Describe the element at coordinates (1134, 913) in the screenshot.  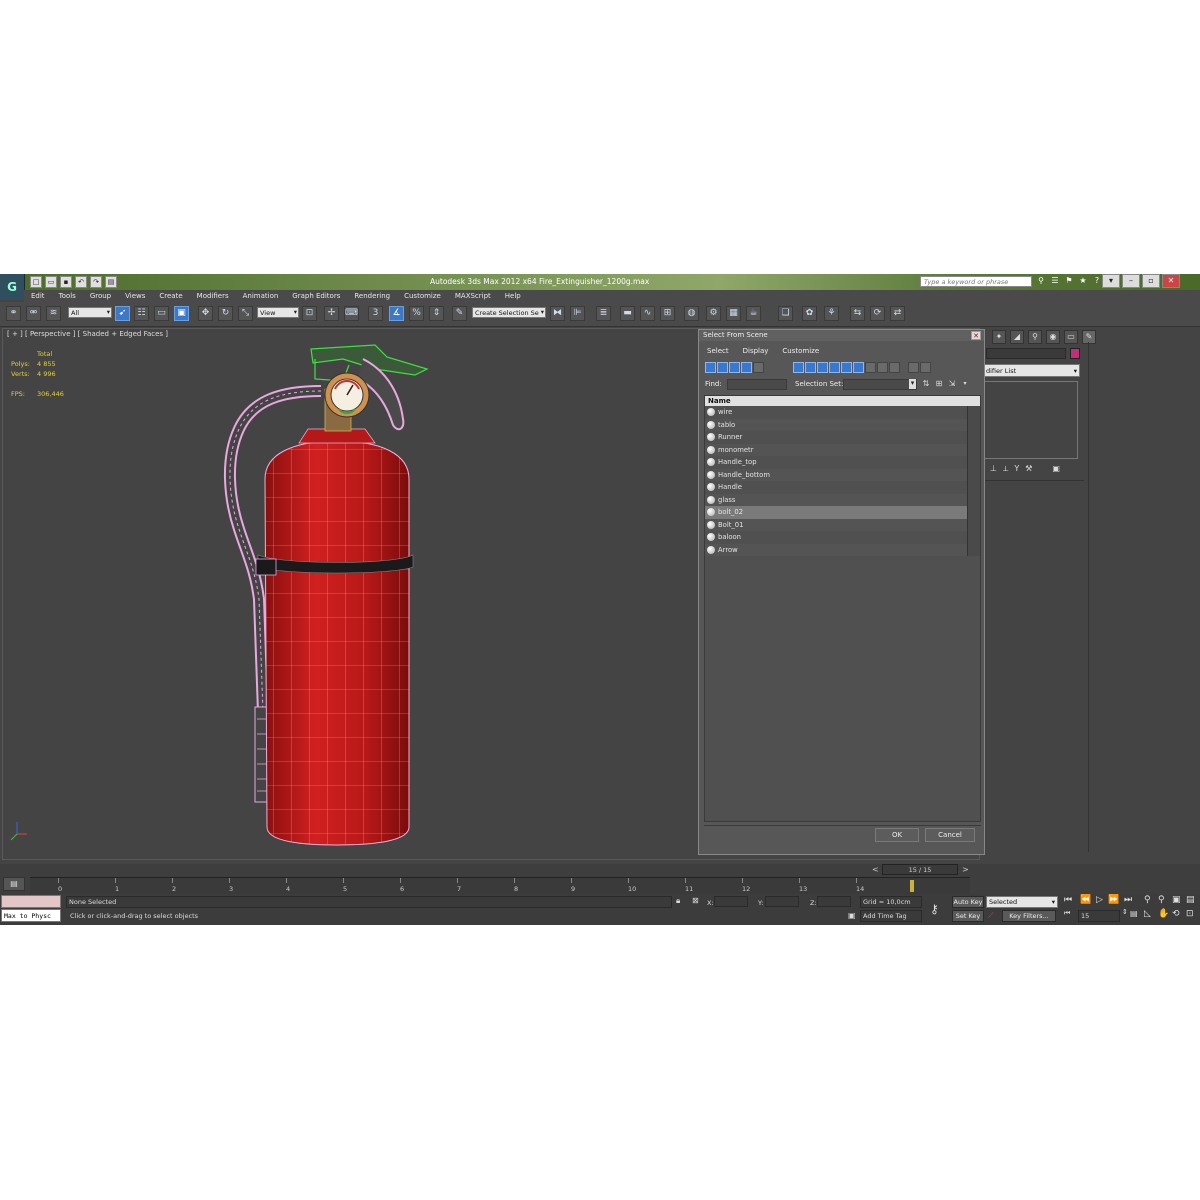
I see `time-configuration-icon: ▤` at that location.